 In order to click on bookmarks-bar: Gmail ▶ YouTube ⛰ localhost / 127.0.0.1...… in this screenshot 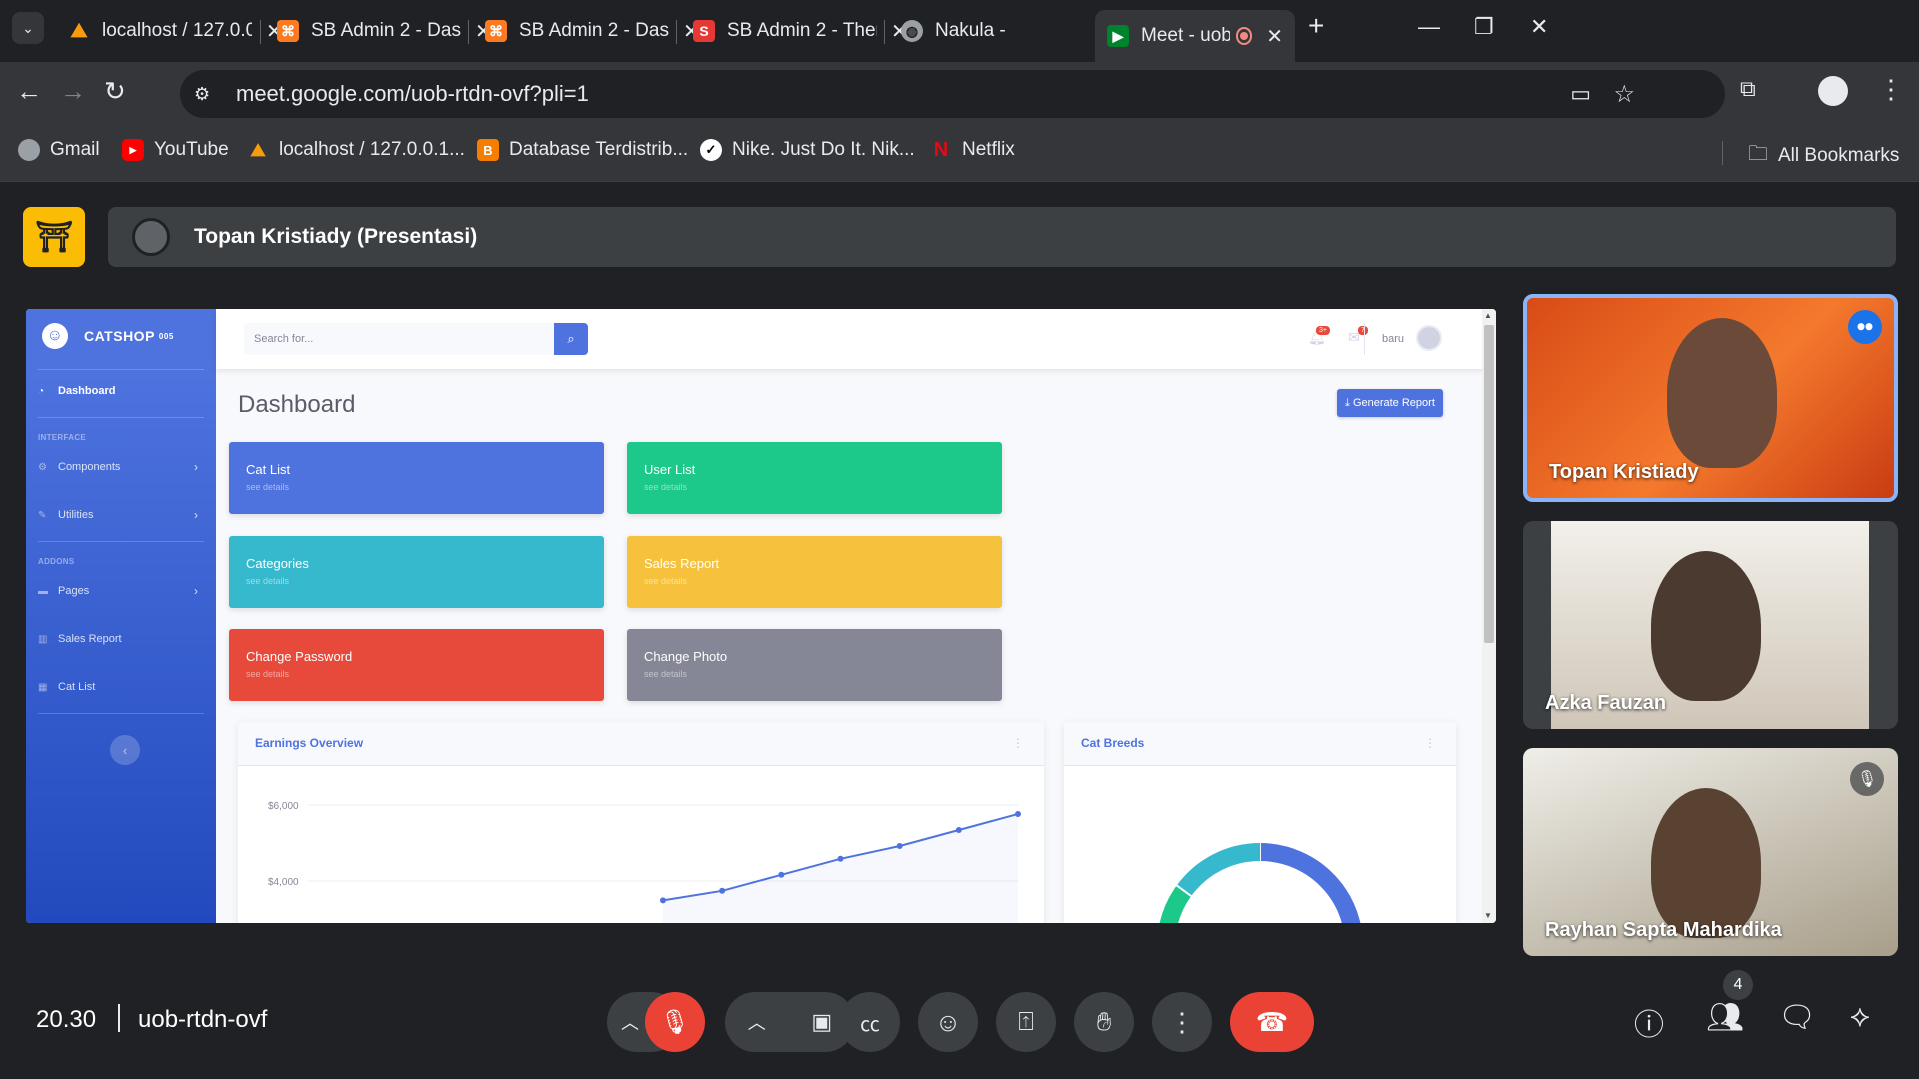, I will do `click(959, 154)`.